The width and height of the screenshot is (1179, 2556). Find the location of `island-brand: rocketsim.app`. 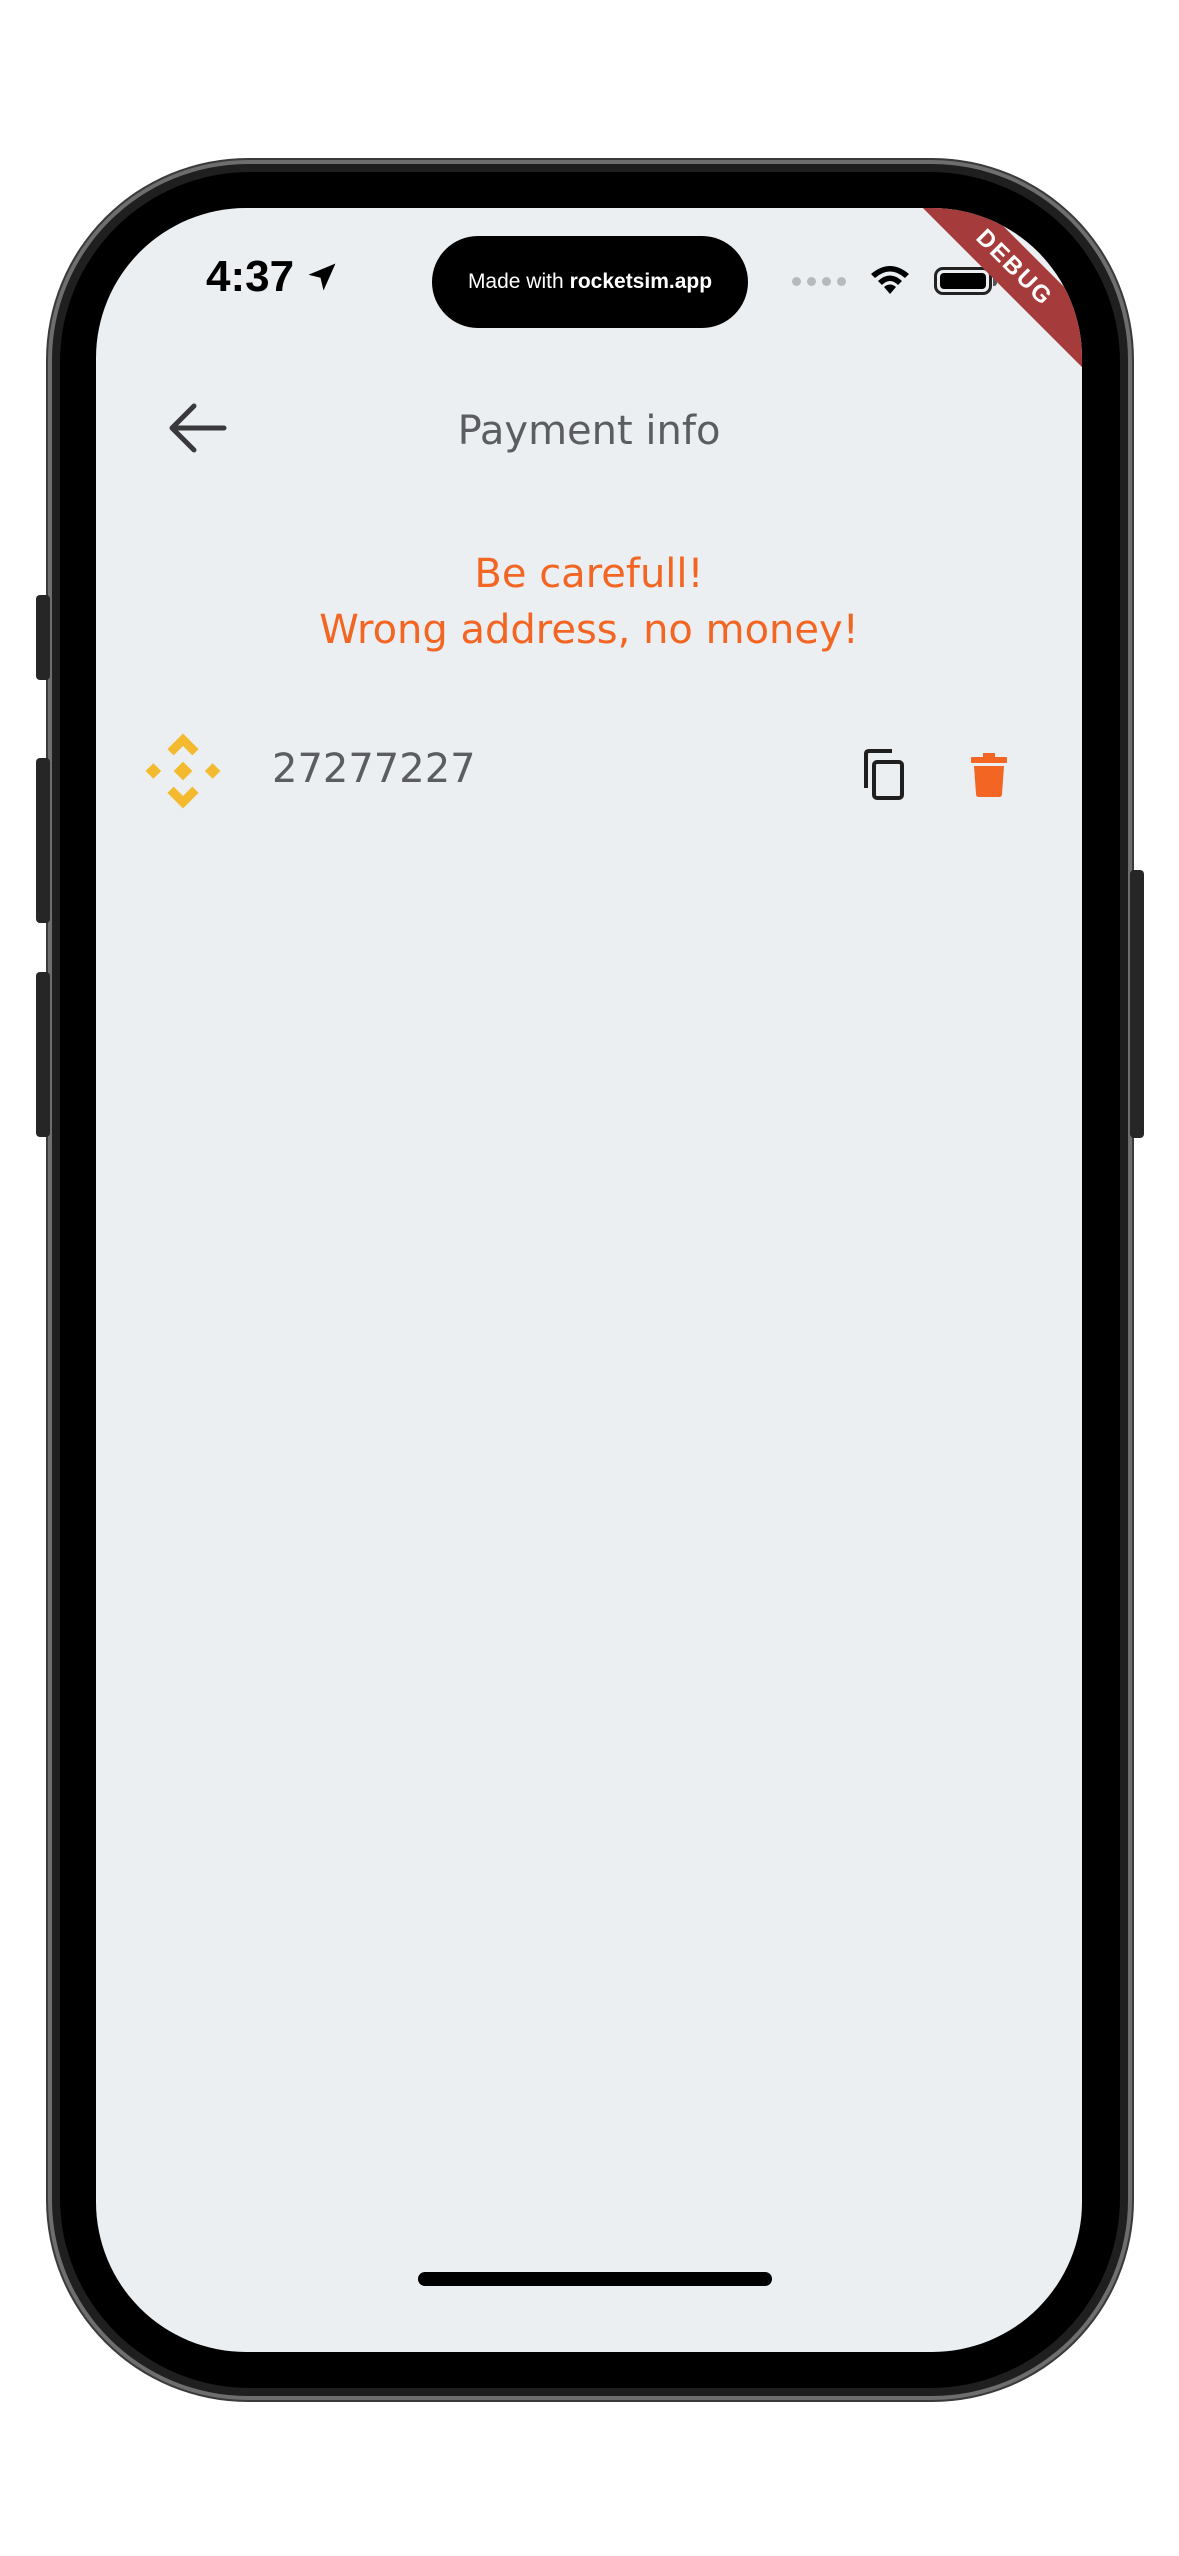

island-brand: rocketsim.app is located at coordinates (641, 281).